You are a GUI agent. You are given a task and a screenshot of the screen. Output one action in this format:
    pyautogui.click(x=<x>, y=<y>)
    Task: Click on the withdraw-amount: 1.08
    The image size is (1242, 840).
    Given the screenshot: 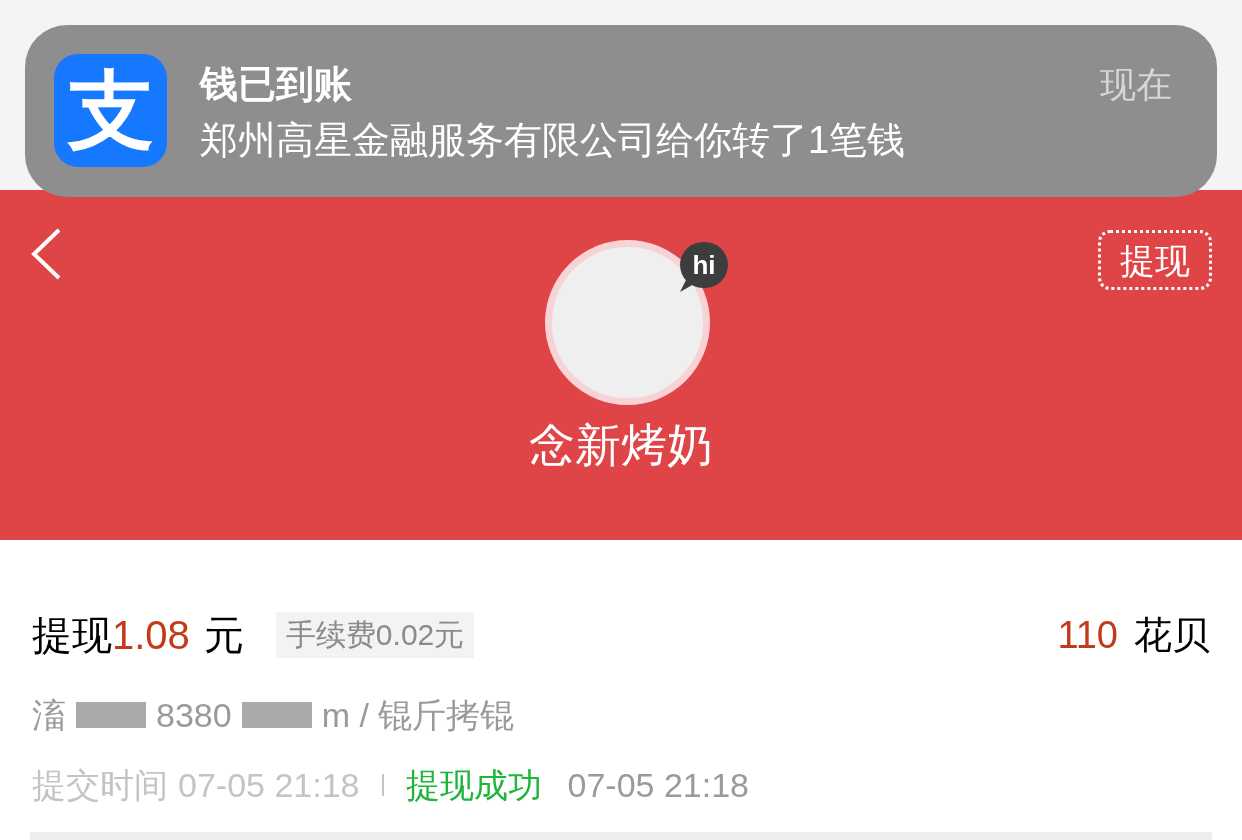 What is the action you would take?
    pyautogui.click(x=151, y=635)
    